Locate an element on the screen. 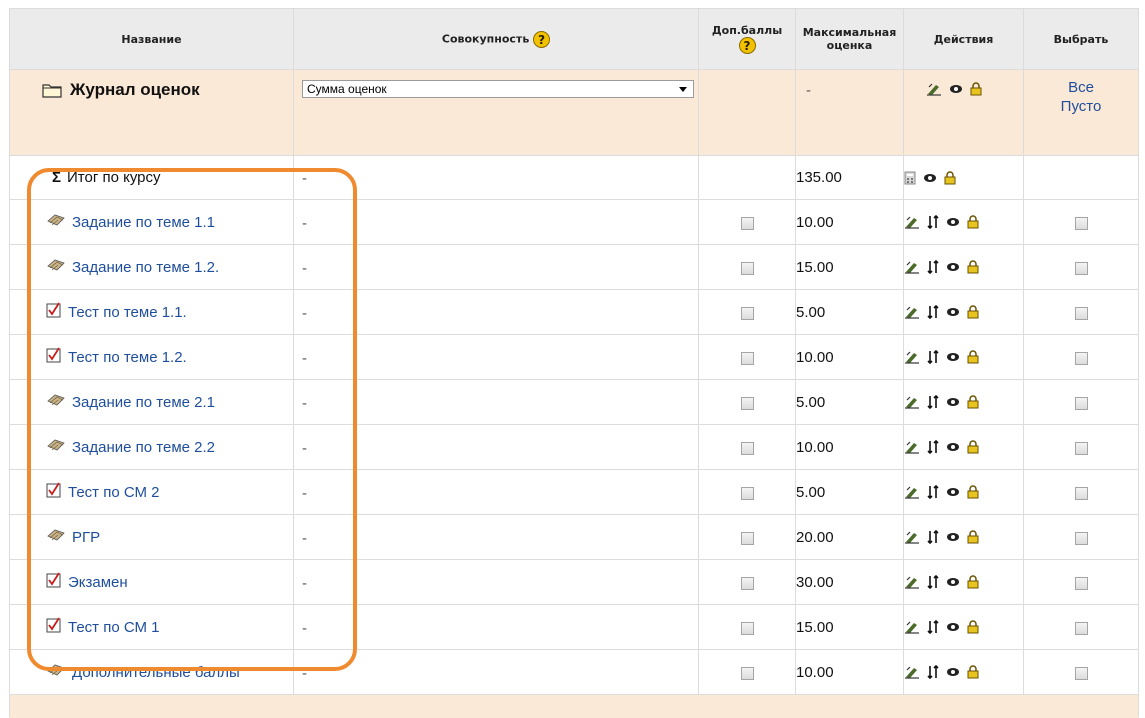  folder-icon is located at coordinates (52, 90).